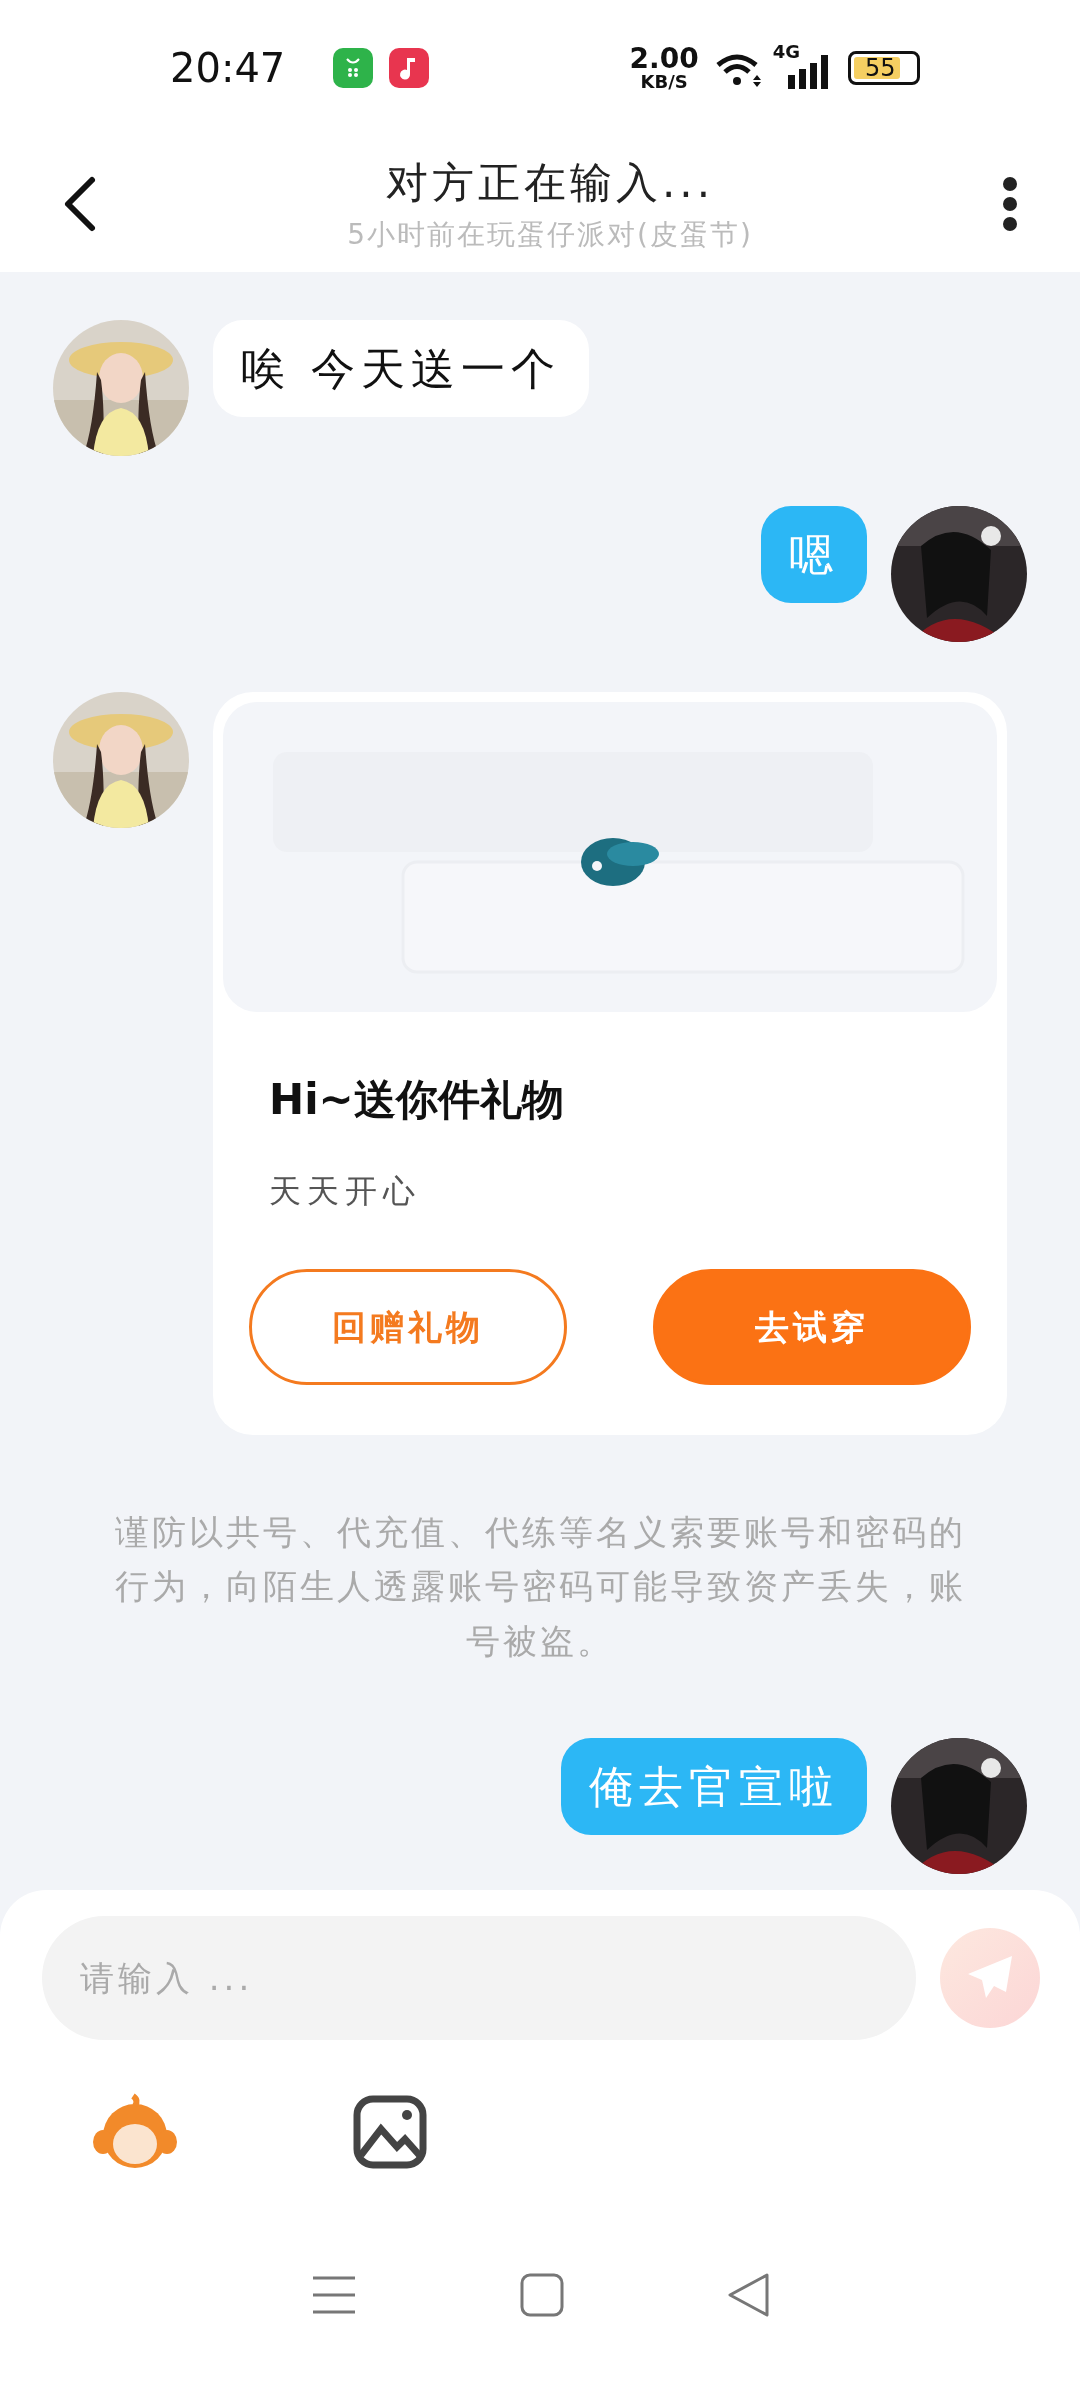  Describe the element at coordinates (228, 68) in the screenshot. I see `clock-time: 20:47` at that location.